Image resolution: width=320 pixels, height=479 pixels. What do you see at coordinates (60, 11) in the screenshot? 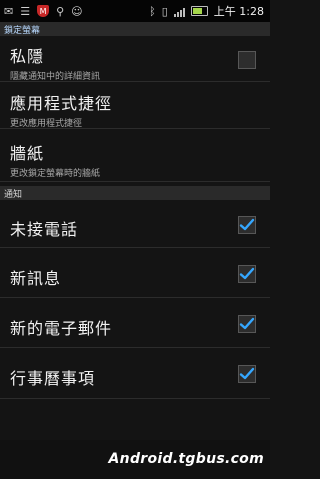
I see `usb-icon: ⚲` at bounding box center [60, 11].